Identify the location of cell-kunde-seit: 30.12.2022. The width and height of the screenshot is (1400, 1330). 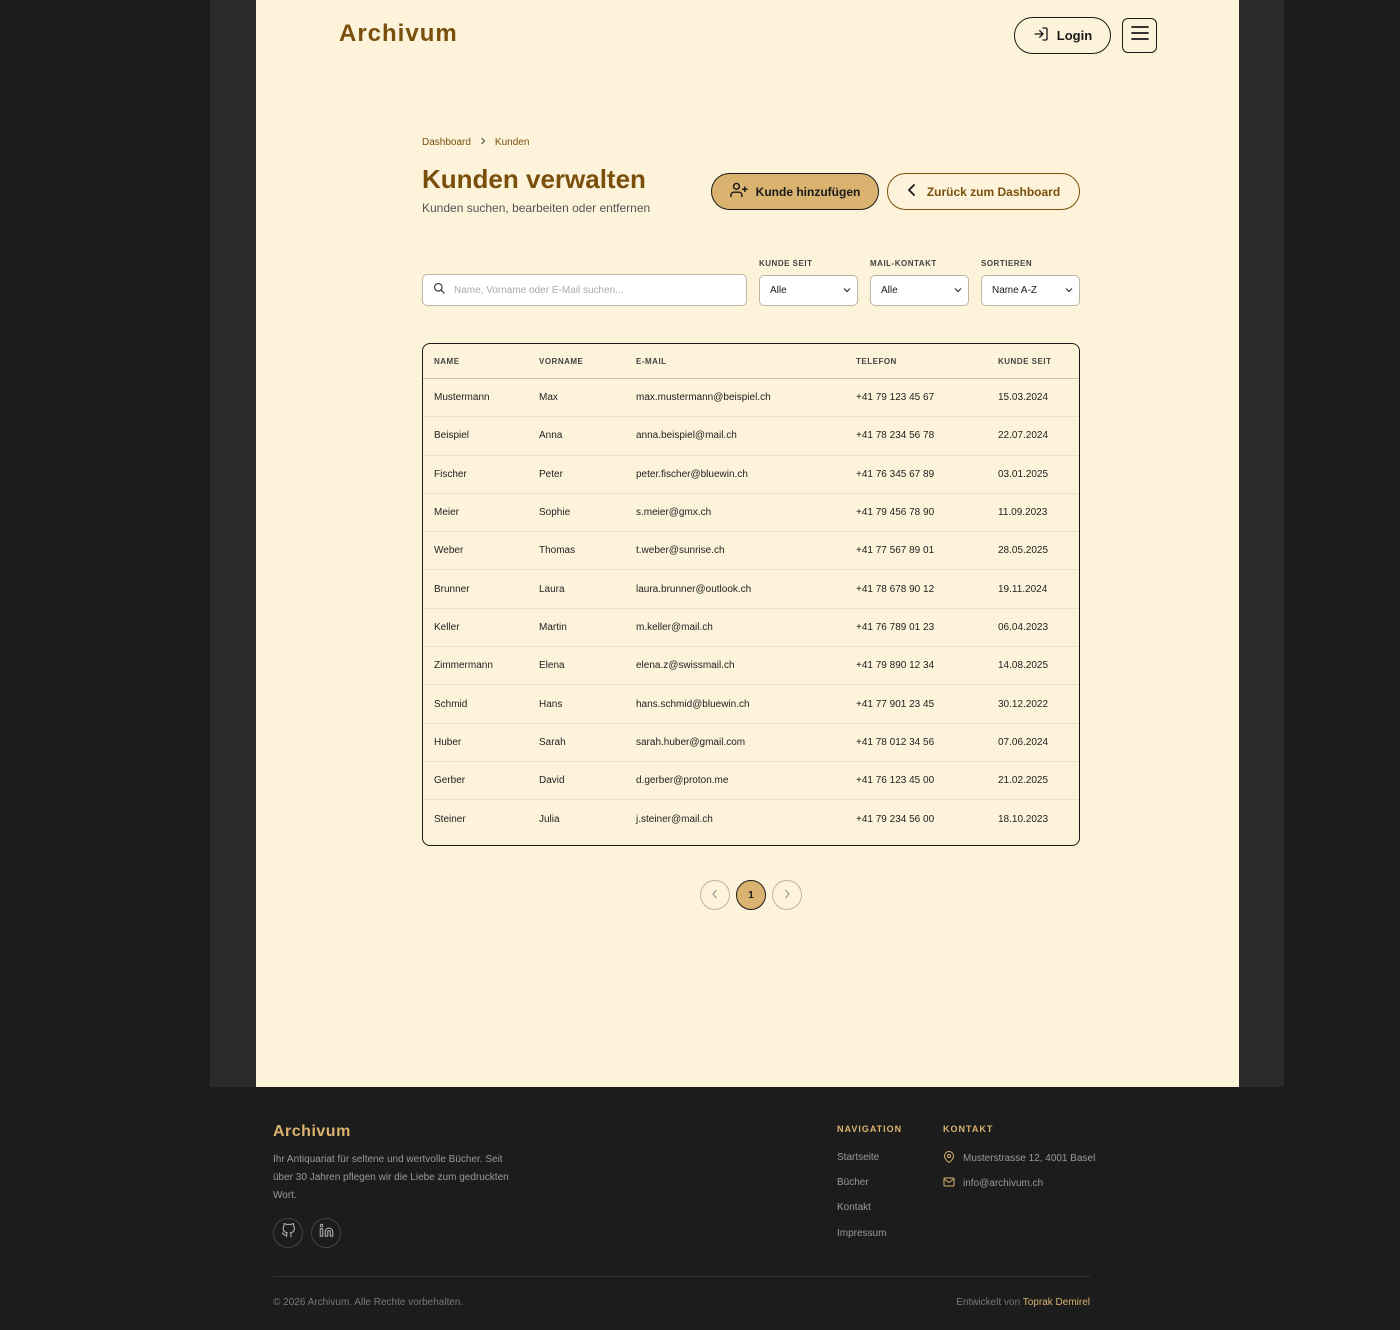
(1023, 704).